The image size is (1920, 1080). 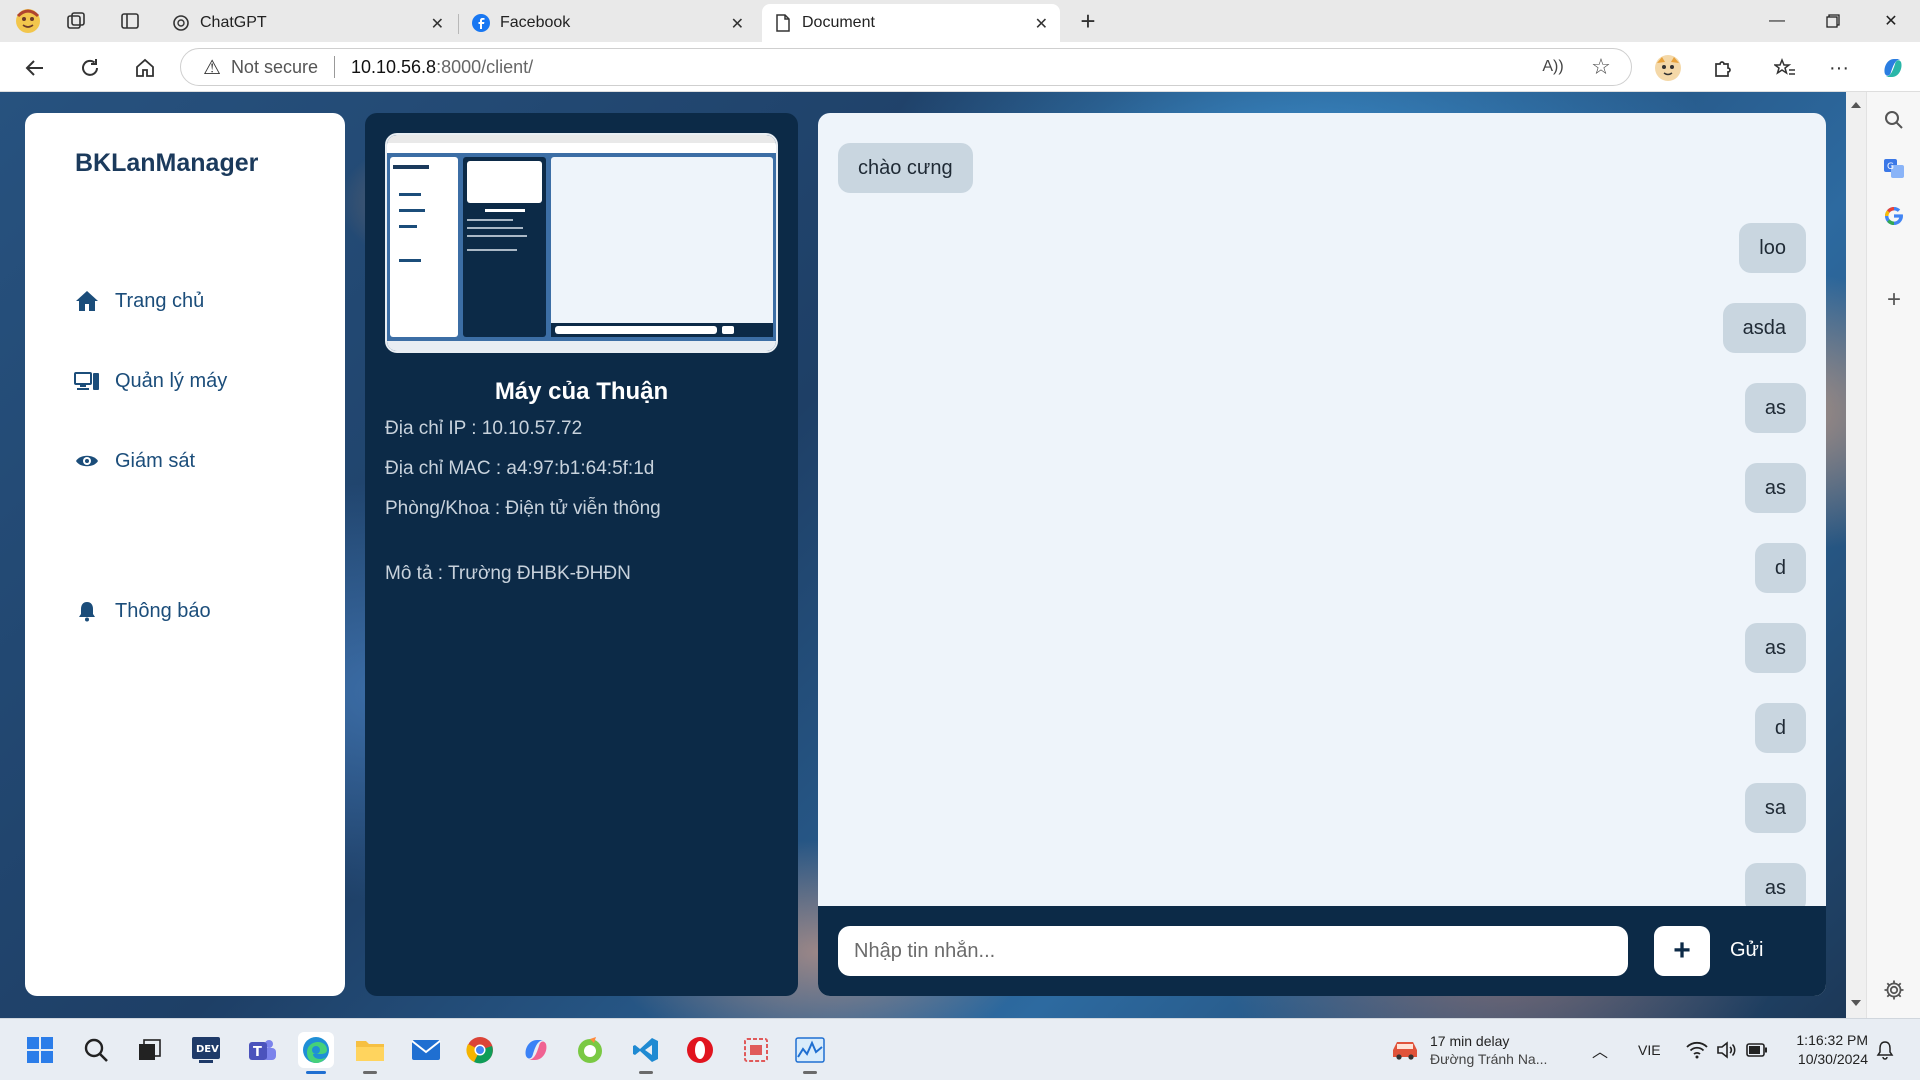 I want to click on search-icon, so click(x=1894, y=120).